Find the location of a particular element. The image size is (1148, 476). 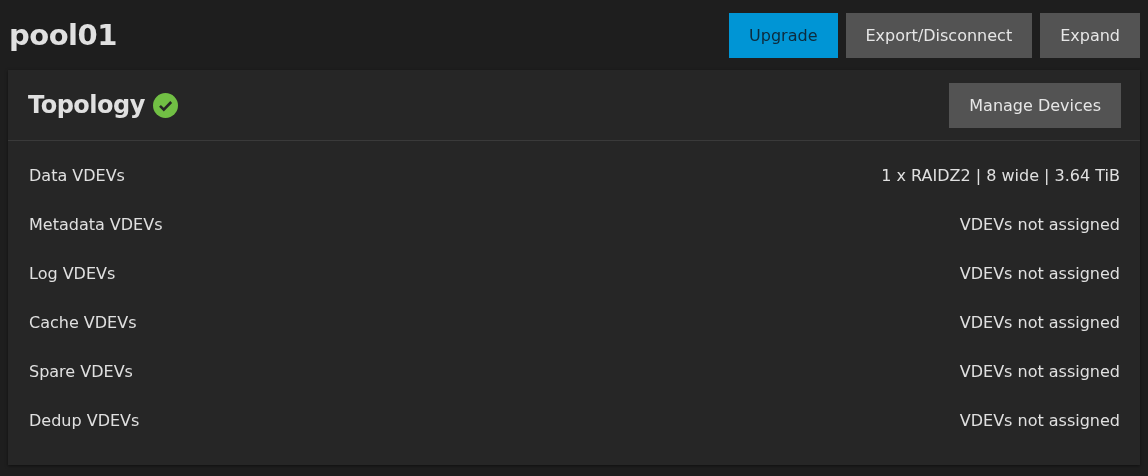

card-title: Topology is located at coordinates (86, 105).